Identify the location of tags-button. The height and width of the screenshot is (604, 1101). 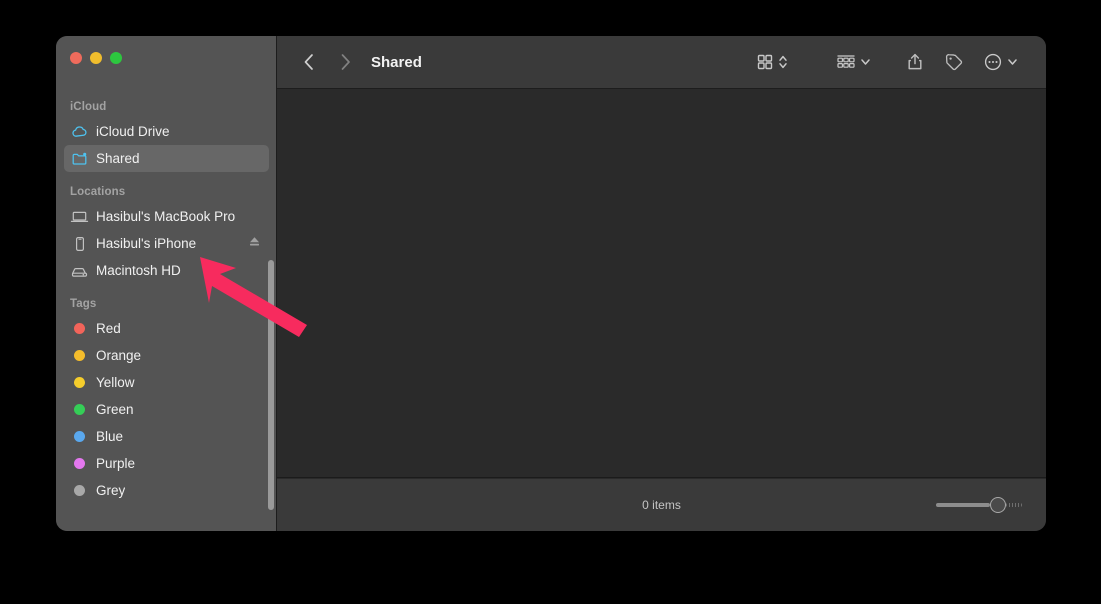
(954, 62).